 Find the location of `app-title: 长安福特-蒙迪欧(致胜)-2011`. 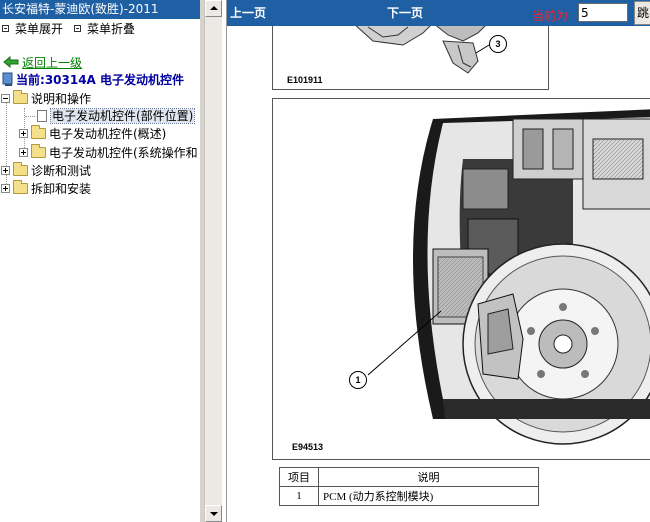

app-title: 长安福特-蒙迪欧(致胜)-2011 is located at coordinates (100, 9).